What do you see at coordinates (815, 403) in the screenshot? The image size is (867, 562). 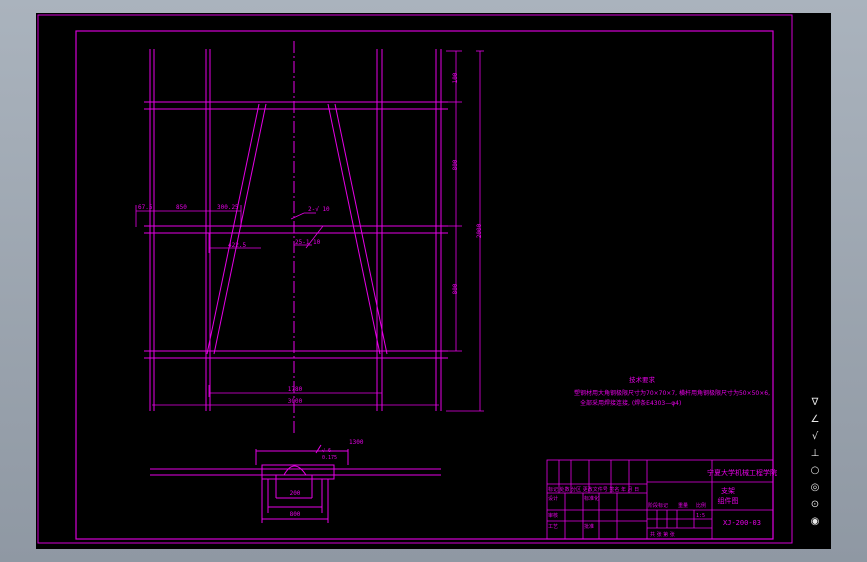 I see `surface-finish-icon: ∇` at bounding box center [815, 403].